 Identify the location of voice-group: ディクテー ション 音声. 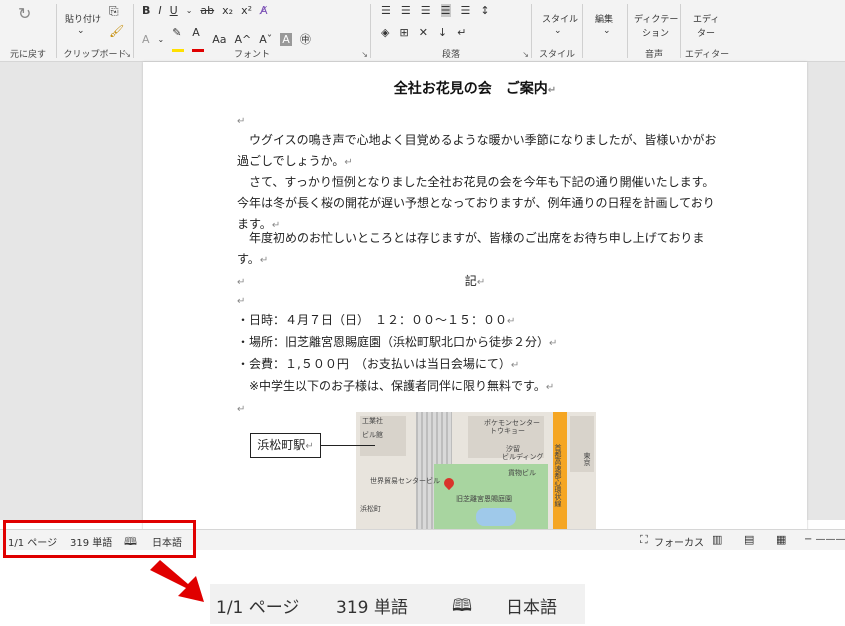
(654, 31).